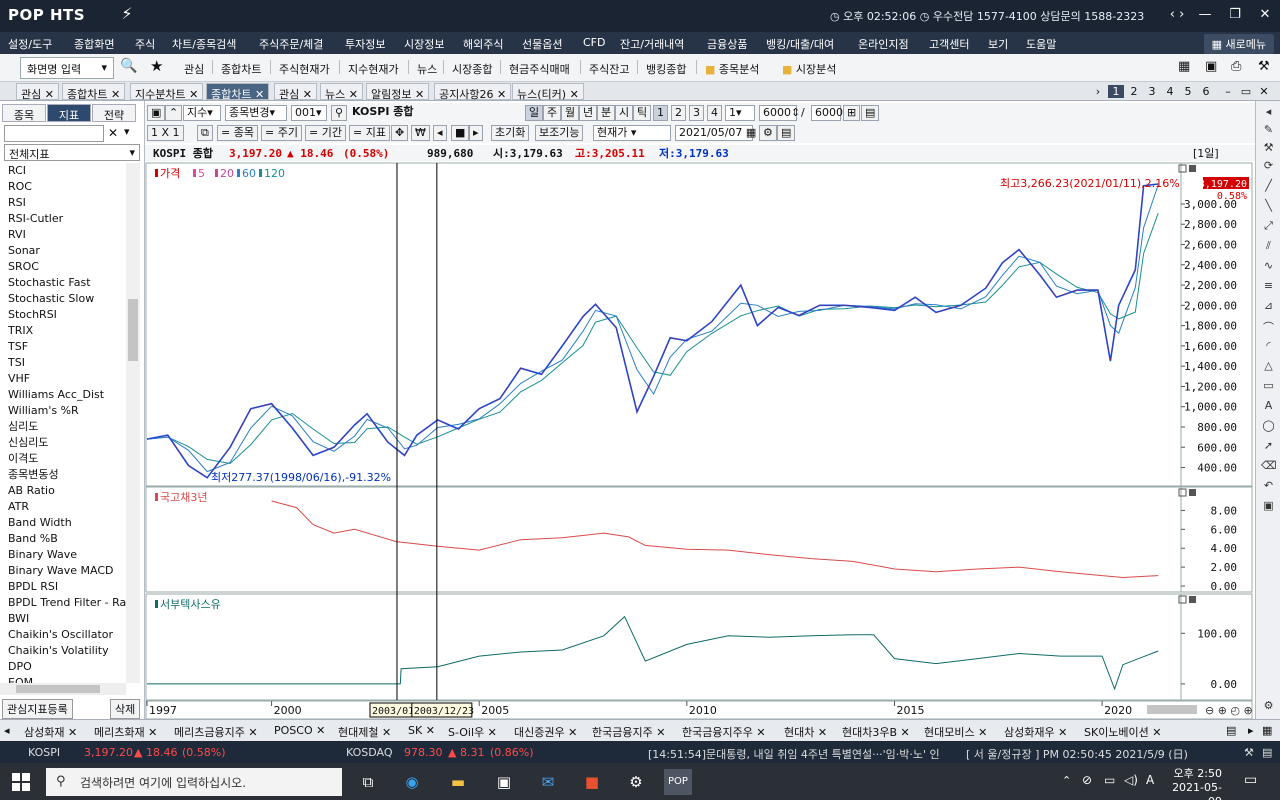 The width and height of the screenshot is (1280, 809). Describe the element at coordinates (63, 235) in the screenshot. I see `indicator-item: RVI` at that location.